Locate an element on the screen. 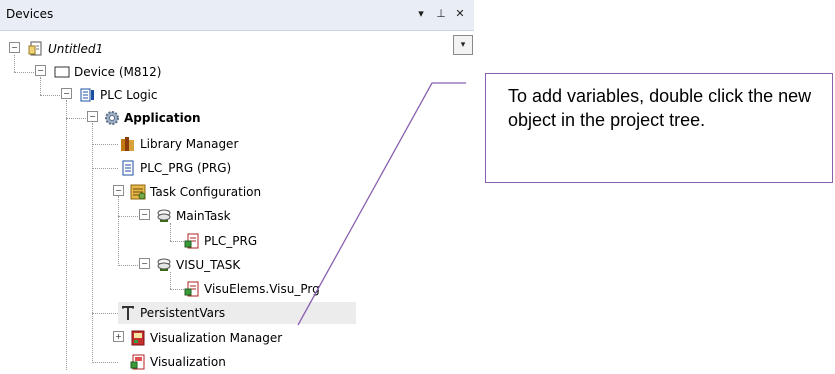 The height and width of the screenshot is (374, 835). device-icon is located at coordinates (62, 72).